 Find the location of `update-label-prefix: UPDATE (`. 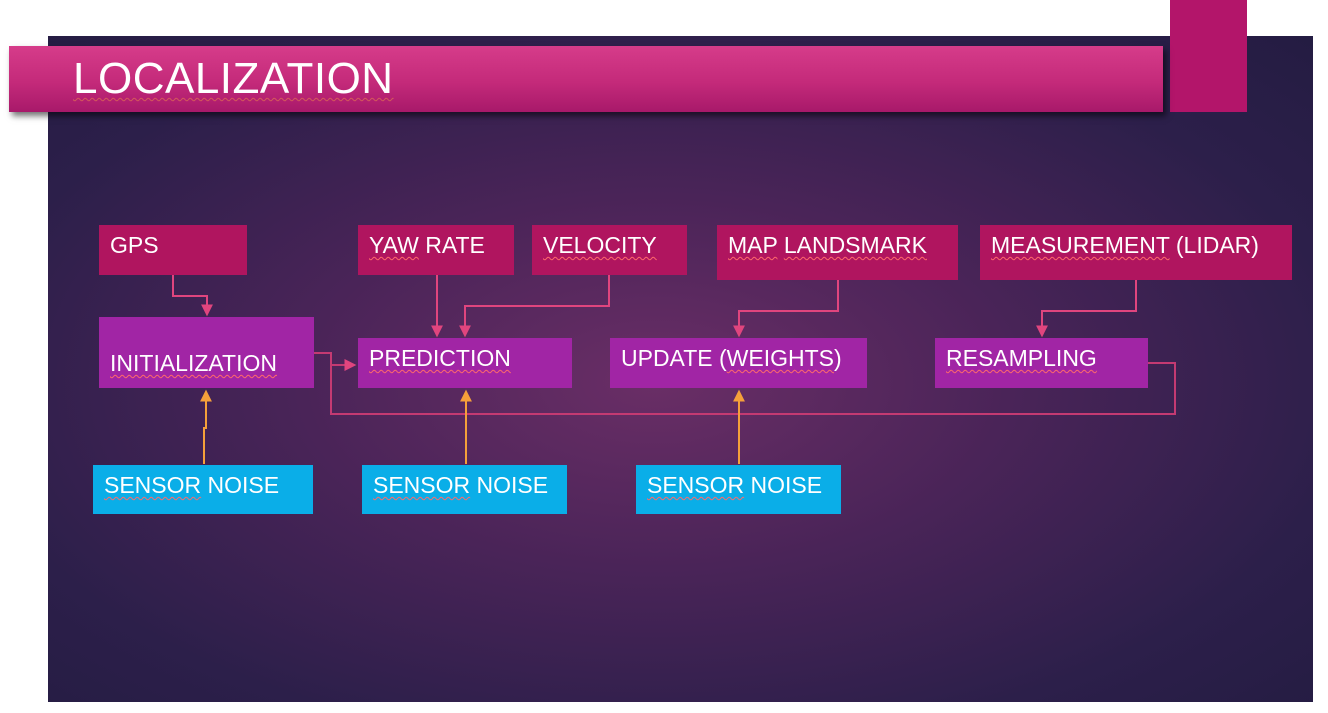

update-label-prefix: UPDATE ( is located at coordinates (674, 358).